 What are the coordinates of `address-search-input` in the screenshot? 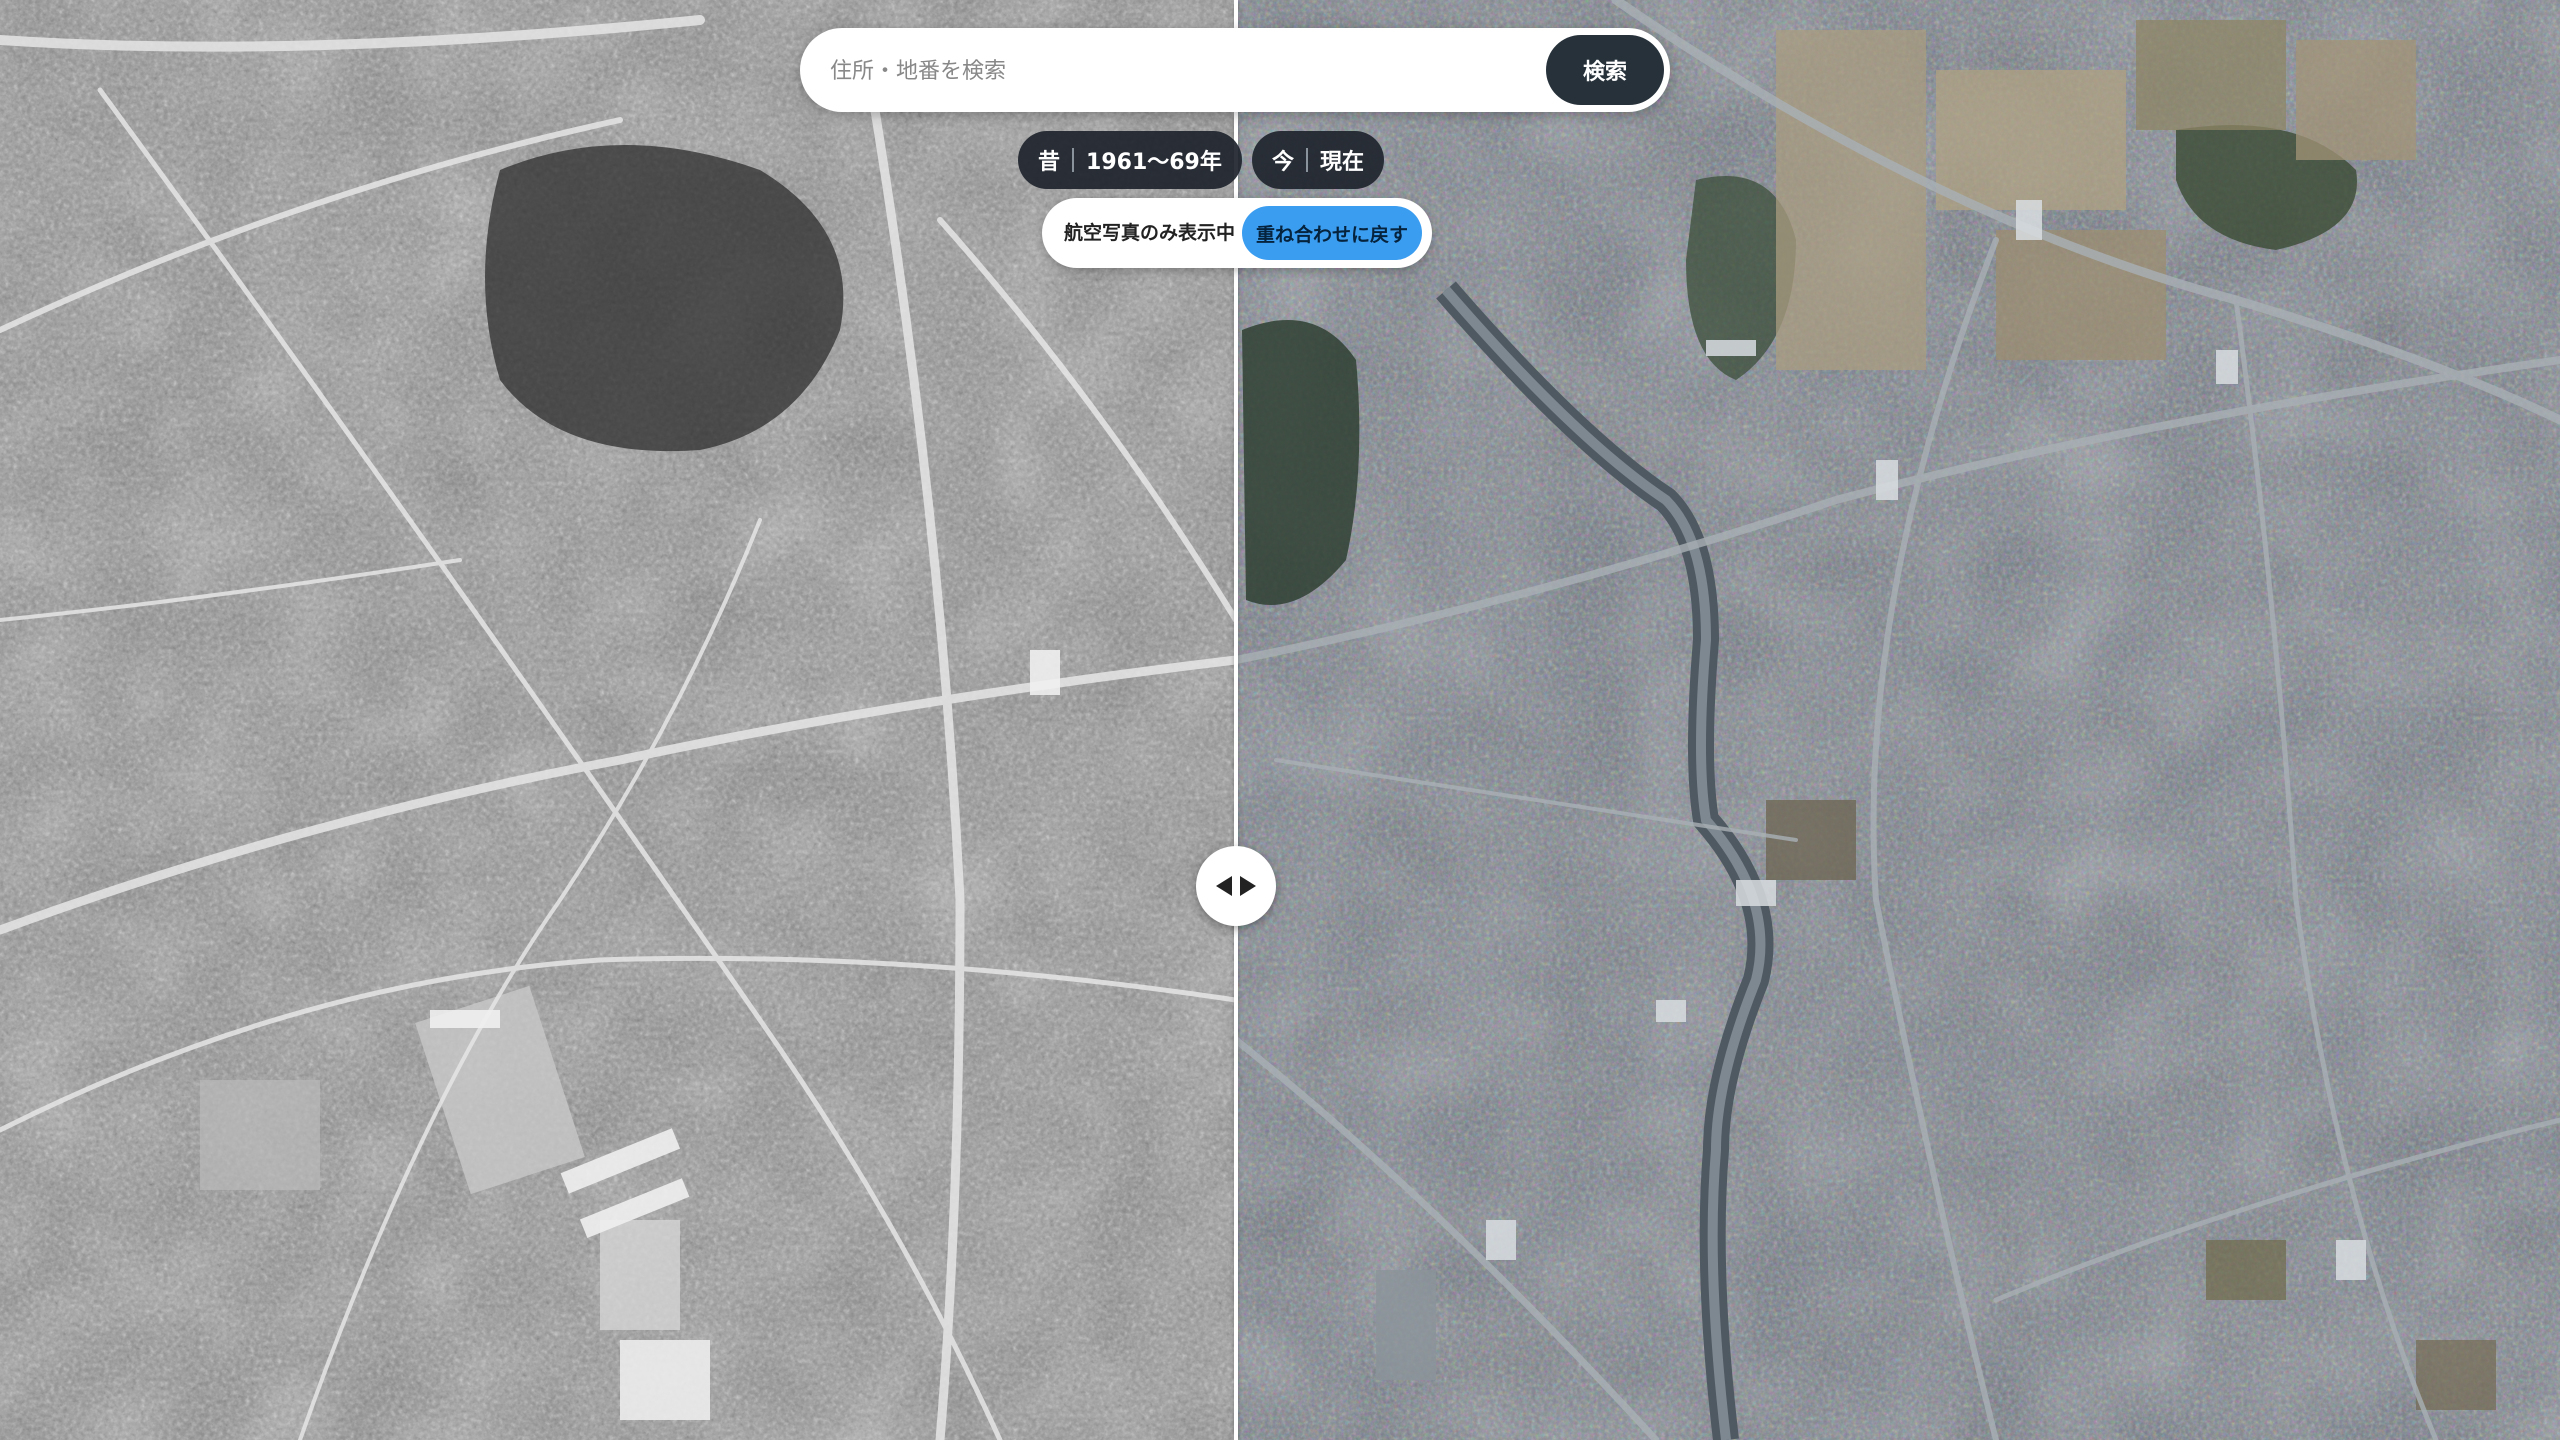 It's located at (1180, 71).